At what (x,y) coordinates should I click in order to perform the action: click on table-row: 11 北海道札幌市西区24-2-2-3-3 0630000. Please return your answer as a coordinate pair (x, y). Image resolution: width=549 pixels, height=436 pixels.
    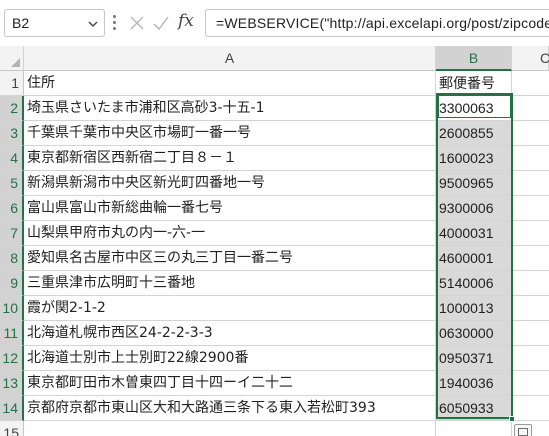
    Looking at the image, I should click on (274, 333).